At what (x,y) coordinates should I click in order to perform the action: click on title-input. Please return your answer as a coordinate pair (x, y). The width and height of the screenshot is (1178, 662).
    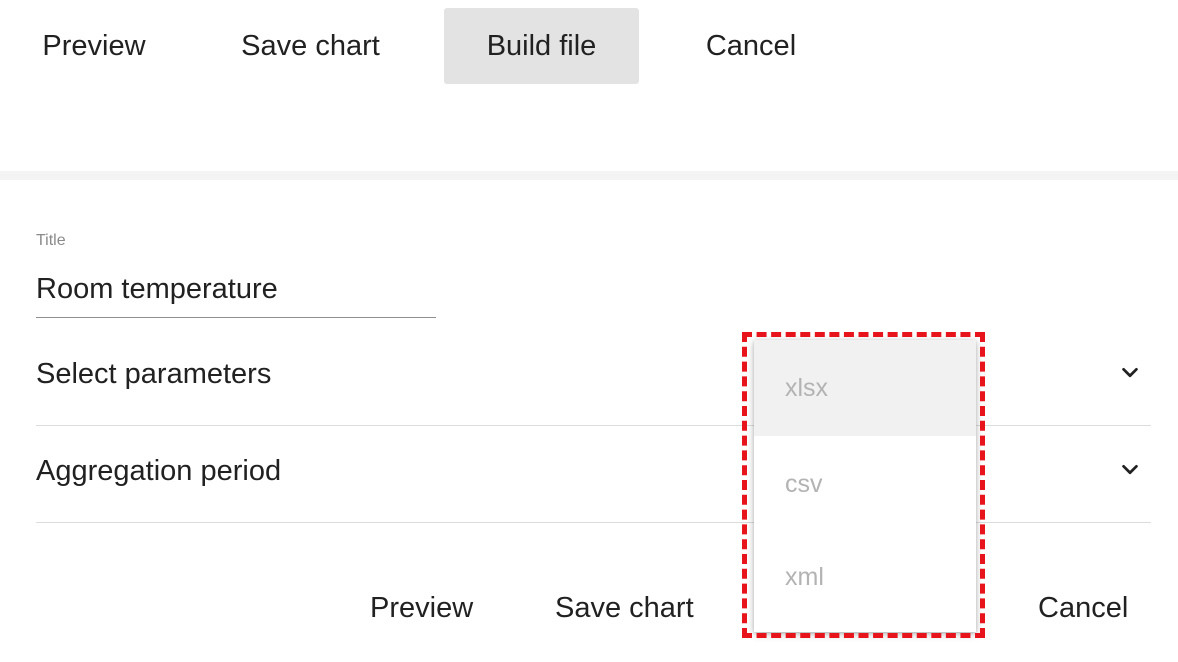
    Looking at the image, I should click on (236, 290).